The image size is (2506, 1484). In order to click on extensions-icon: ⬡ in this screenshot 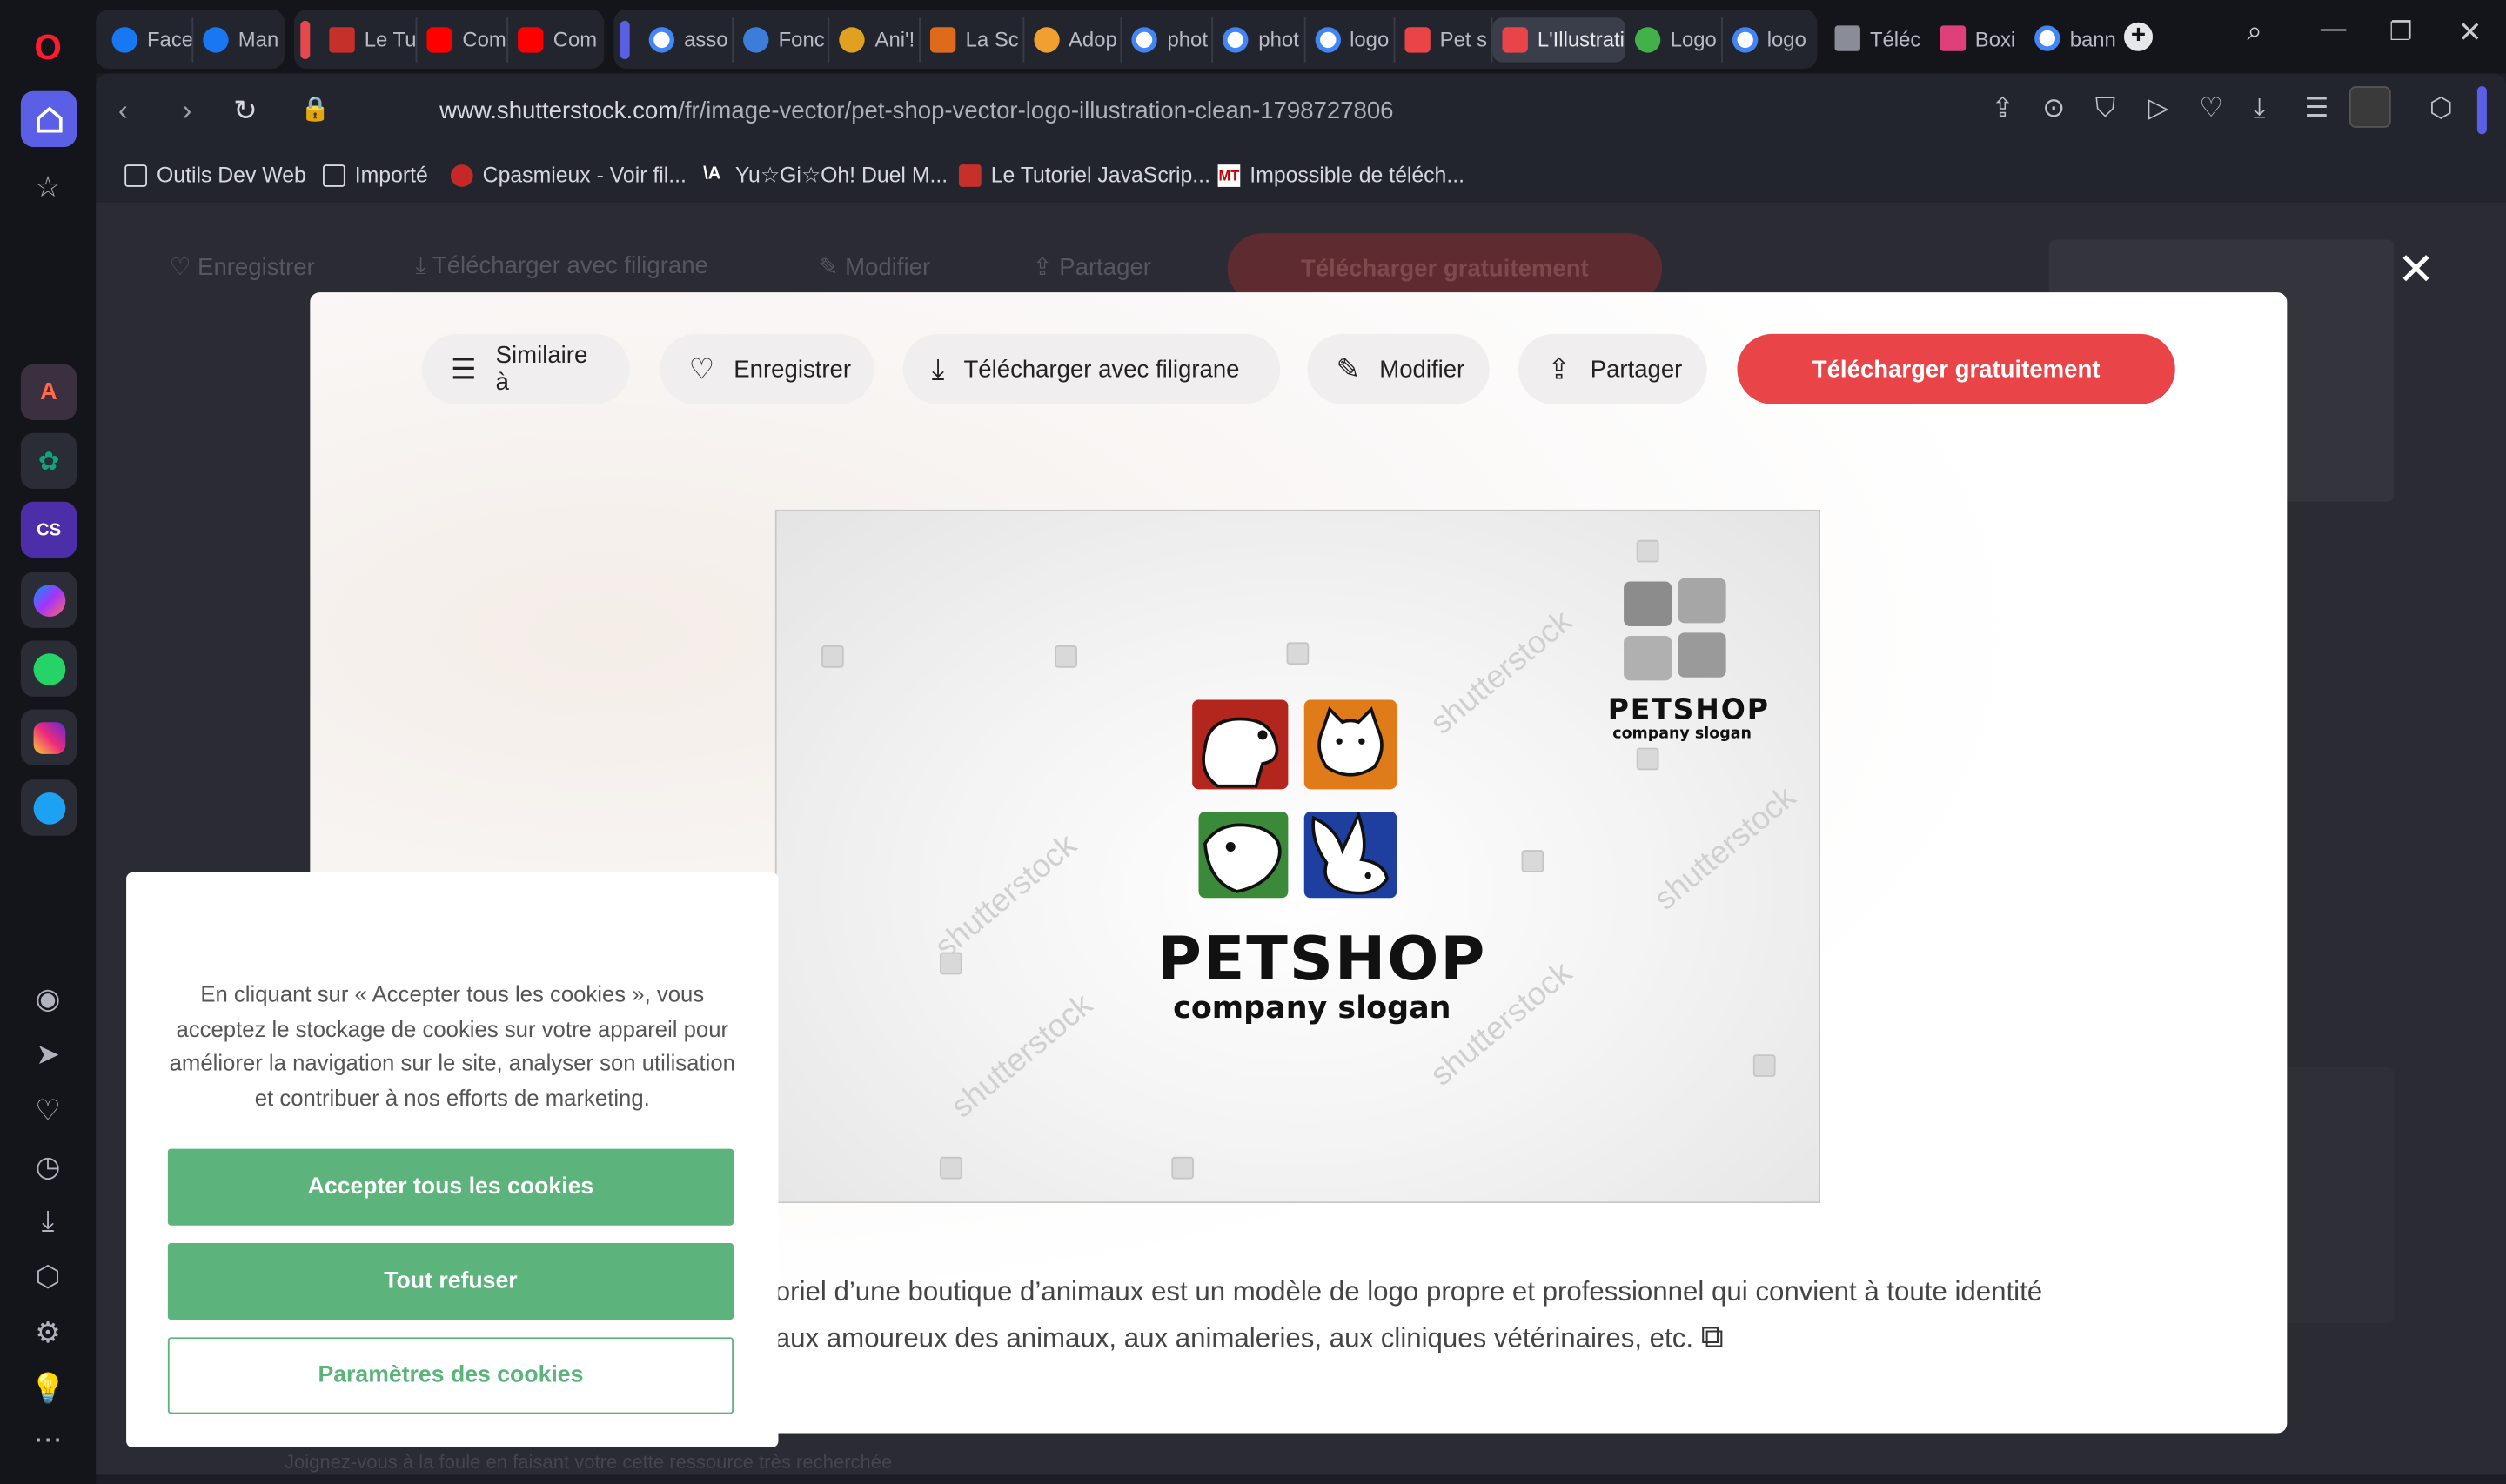, I will do `click(47, 1276)`.